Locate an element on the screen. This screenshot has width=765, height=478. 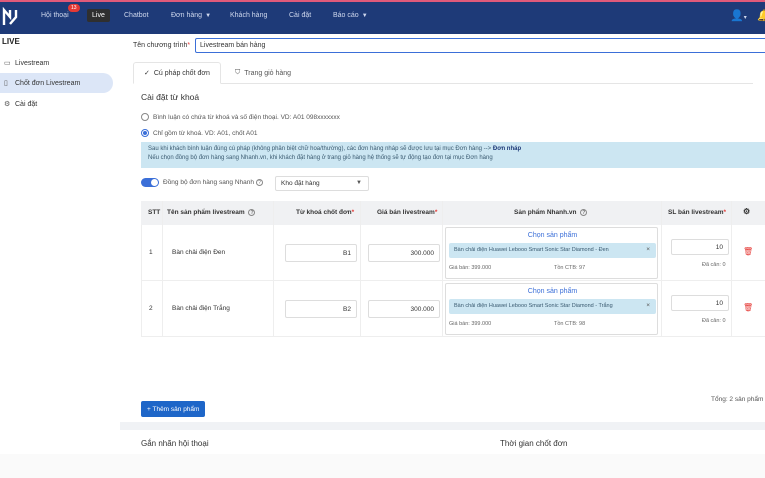
col-name: Tên sản phẩm livestream ? is located at coordinates (211, 212).